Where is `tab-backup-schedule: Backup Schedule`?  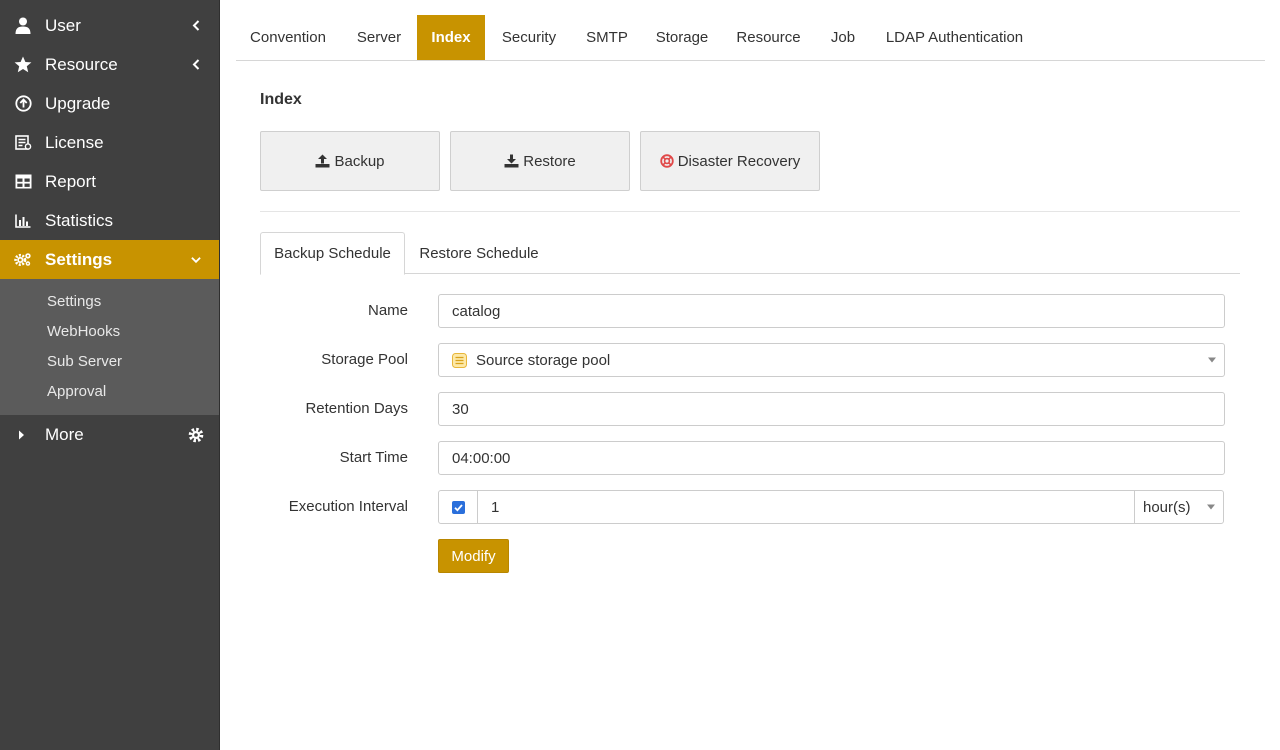 tab-backup-schedule: Backup Schedule is located at coordinates (332, 253).